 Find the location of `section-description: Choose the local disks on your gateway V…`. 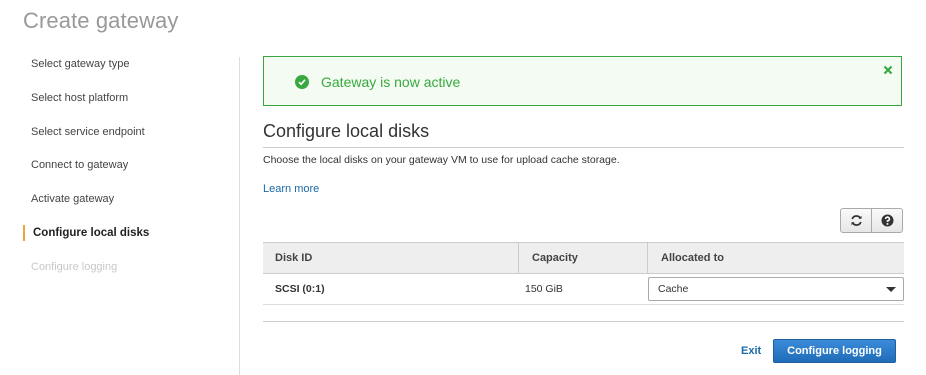

section-description: Choose the local disks on your gateway V… is located at coordinates (441, 160).